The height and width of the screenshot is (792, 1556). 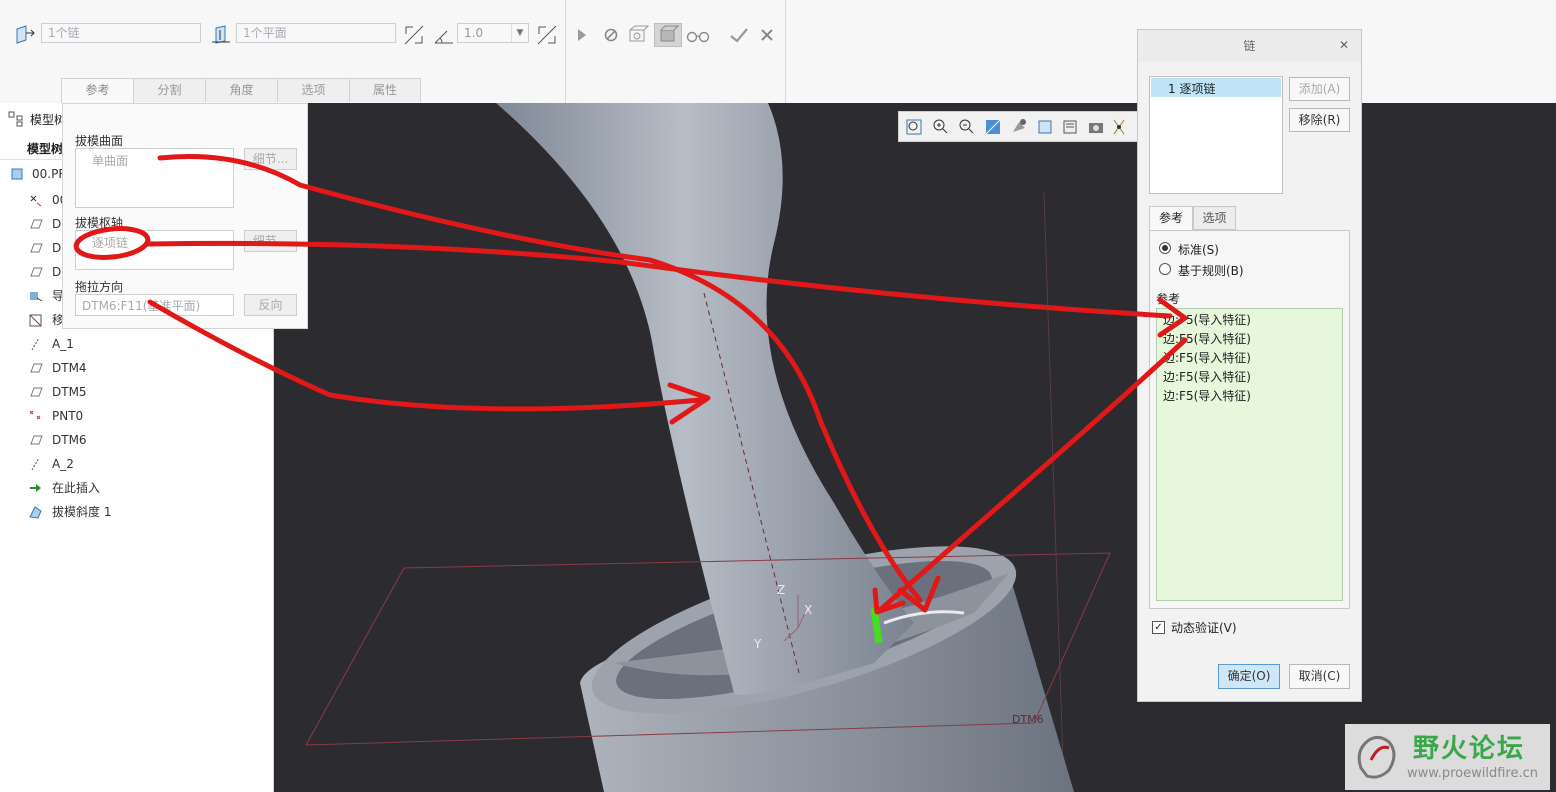 What do you see at coordinates (493, 33) in the screenshot?
I see `angle-value: 1.0 ▼` at bounding box center [493, 33].